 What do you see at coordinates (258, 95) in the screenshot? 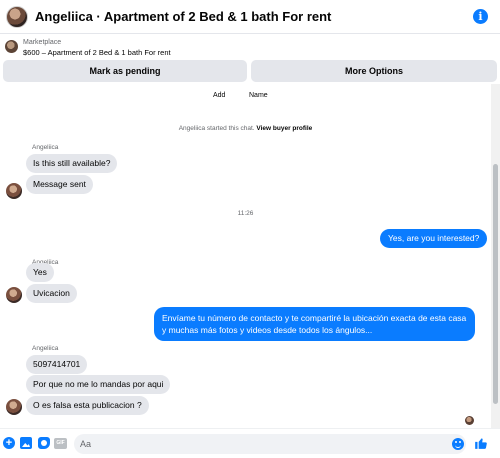
I see `name-label: Name` at bounding box center [258, 95].